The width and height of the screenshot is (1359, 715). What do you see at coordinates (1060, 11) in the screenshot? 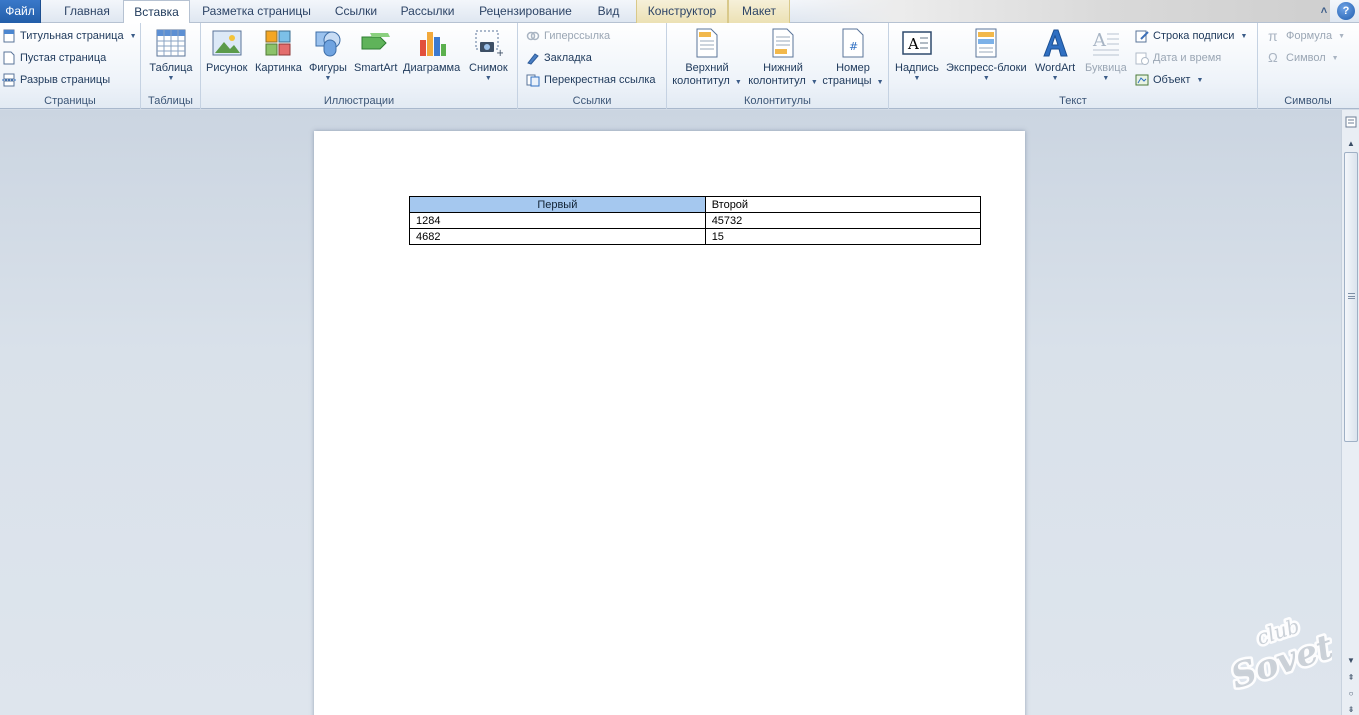
I see `title-area` at bounding box center [1060, 11].